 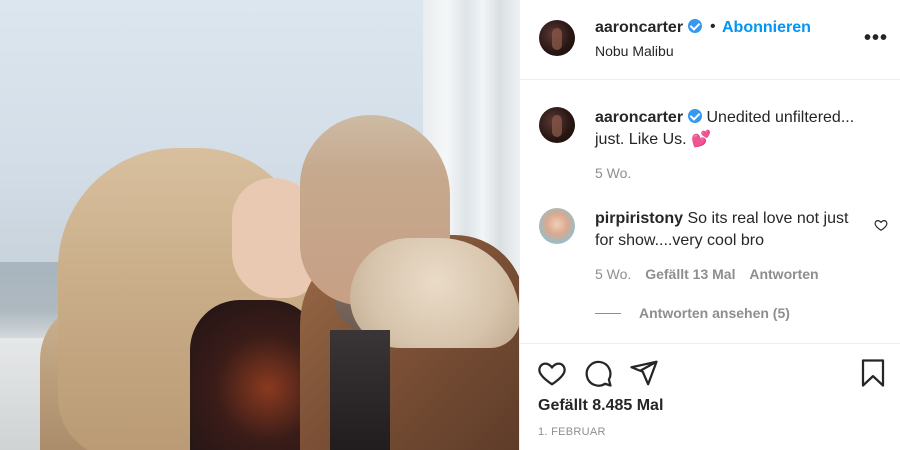 What do you see at coordinates (552, 373) in the screenshot?
I see `heart-icon` at bounding box center [552, 373].